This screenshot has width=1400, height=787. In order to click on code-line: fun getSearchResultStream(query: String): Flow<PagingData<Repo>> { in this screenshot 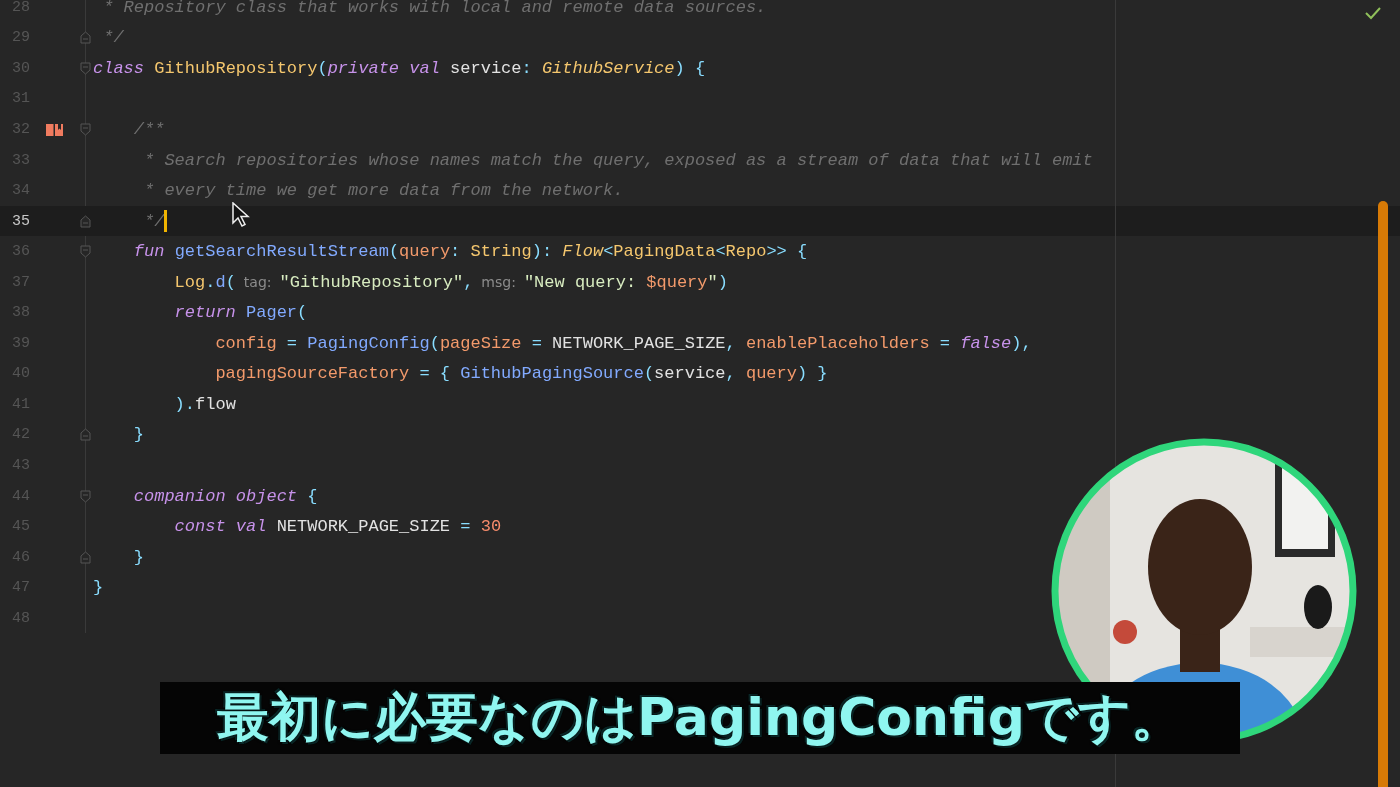, I will do `click(470, 252)`.